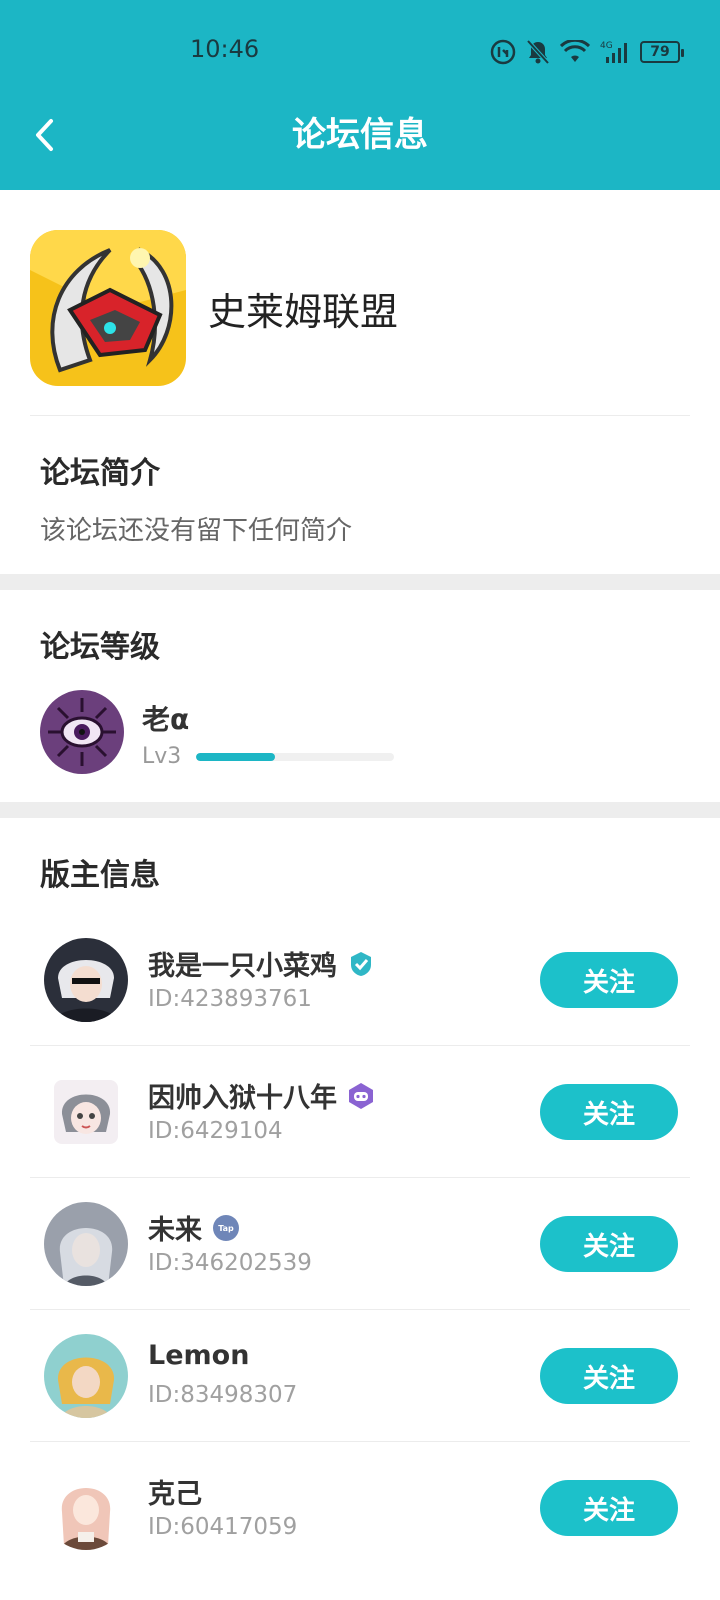 The width and height of the screenshot is (720, 1600). What do you see at coordinates (360, 1508) in the screenshot?
I see `moderator-row: 克己 ID:60417059 关注` at bounding box center [360, 1508].